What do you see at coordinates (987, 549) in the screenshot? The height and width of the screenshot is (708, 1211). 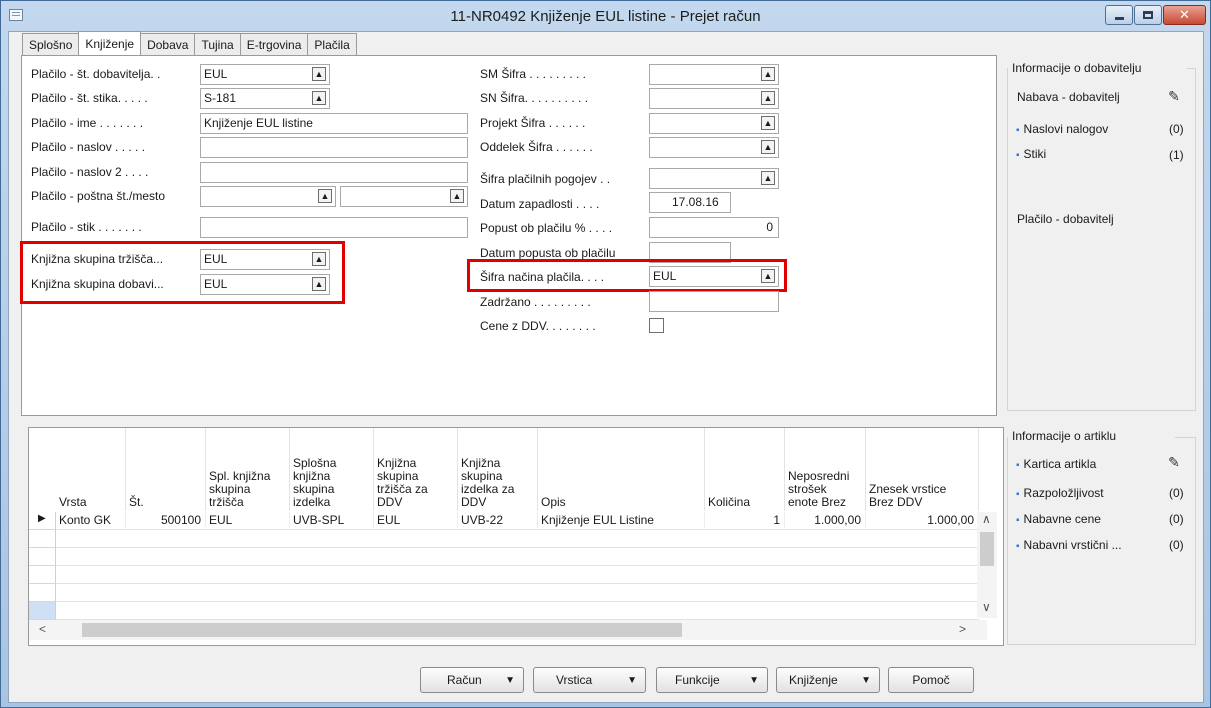 I see `vertical-scroll-thumb` at bounding box center [987, 549].